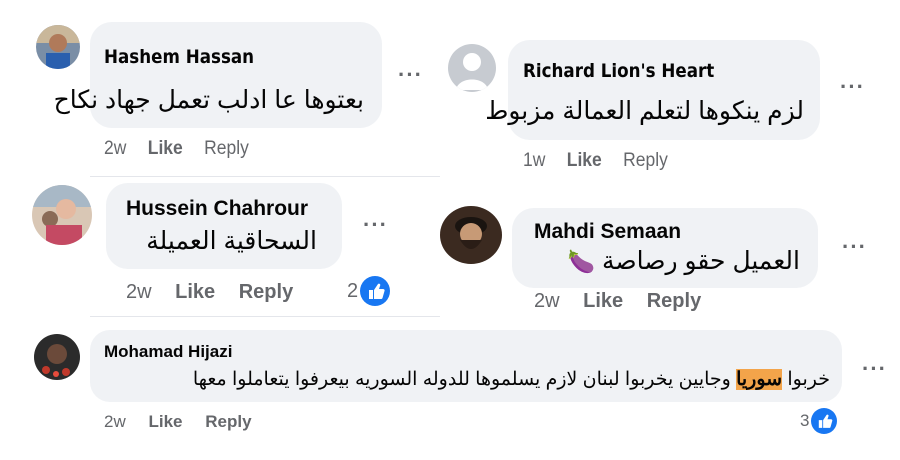 The width and height of the screenshot is (900, 460). I want to click on comment-text: العميل حقو رصاصة, so click(700, 261).